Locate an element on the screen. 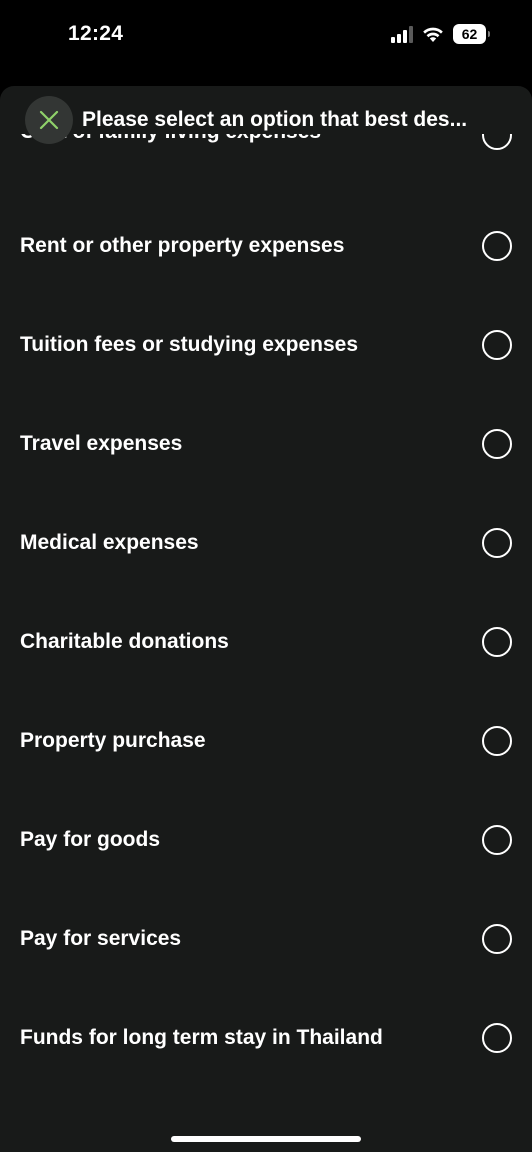  status-bar: 12:24 62 is located at coordinates (266, 40).